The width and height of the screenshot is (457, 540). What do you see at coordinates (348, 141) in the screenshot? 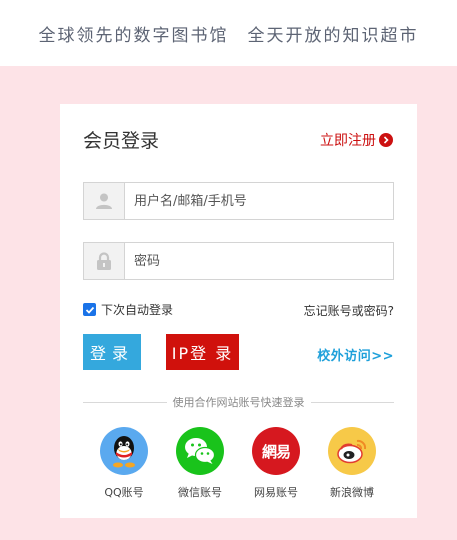
I see `register-label: 立即注册` at bounding box center [348, 141].